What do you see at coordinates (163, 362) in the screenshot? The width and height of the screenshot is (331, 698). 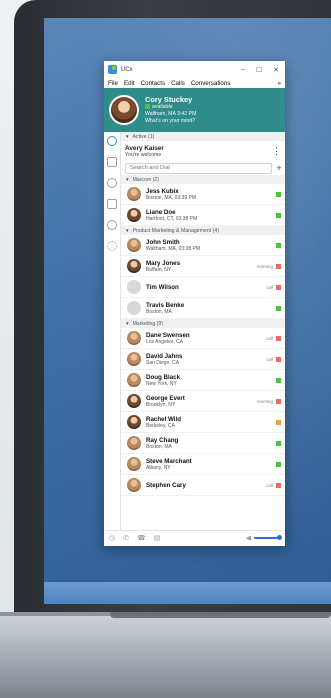 I see `contact-subtitle: San Diego, CA` at bounding box center [163, 362].